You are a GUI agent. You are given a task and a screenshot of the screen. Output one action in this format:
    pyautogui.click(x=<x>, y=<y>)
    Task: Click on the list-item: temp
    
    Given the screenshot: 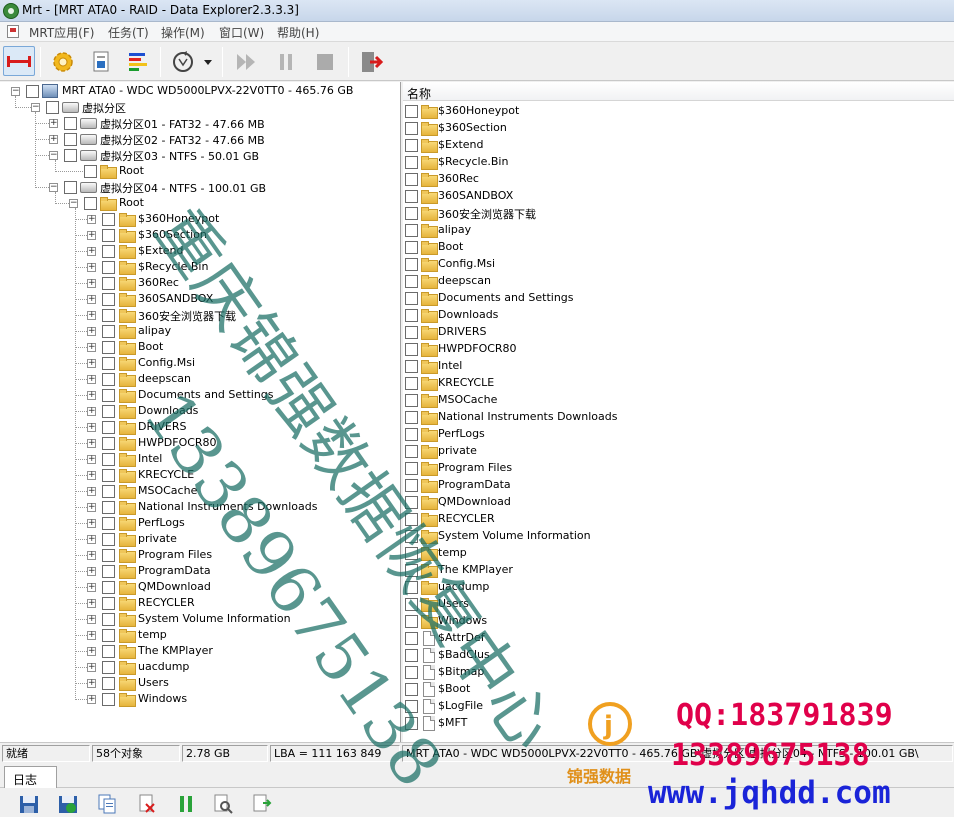 What is the action you would take?
    pyautogui.click(x=678, y=553)
    